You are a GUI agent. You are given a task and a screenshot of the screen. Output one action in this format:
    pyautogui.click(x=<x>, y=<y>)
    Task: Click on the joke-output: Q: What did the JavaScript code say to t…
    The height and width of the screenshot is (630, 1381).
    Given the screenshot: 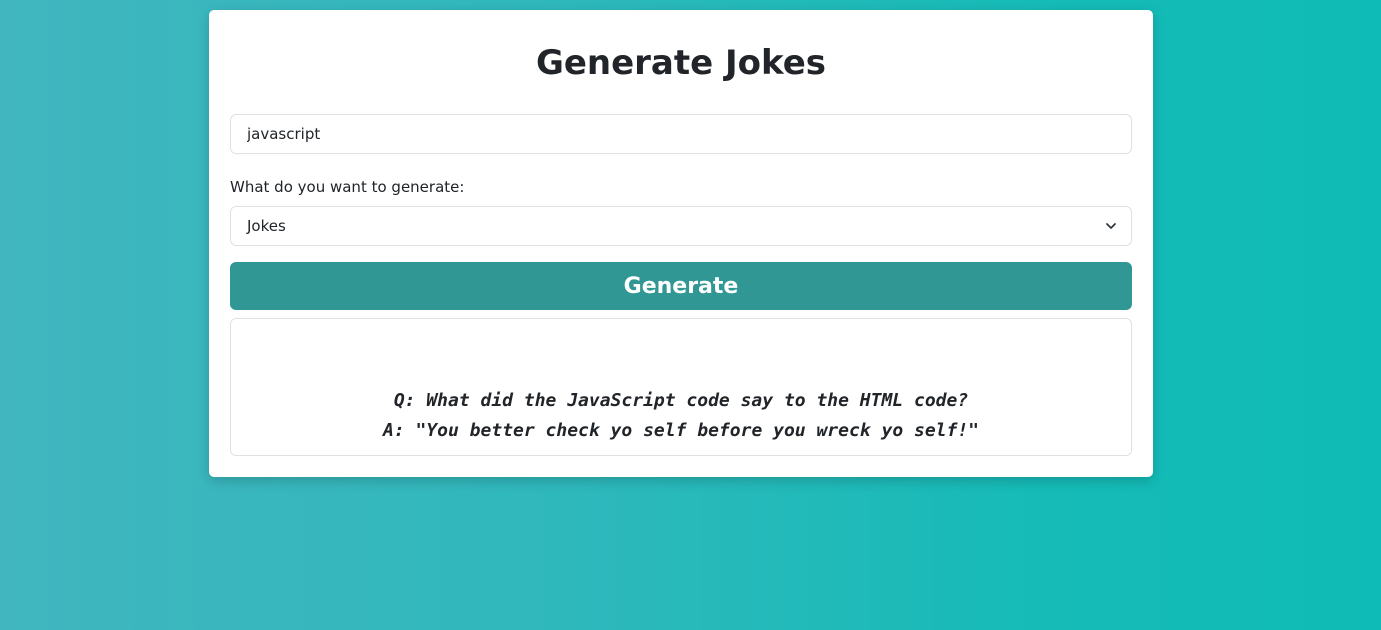 What is the action you would take?
    pyautogui.click(x=681, y=387)
    